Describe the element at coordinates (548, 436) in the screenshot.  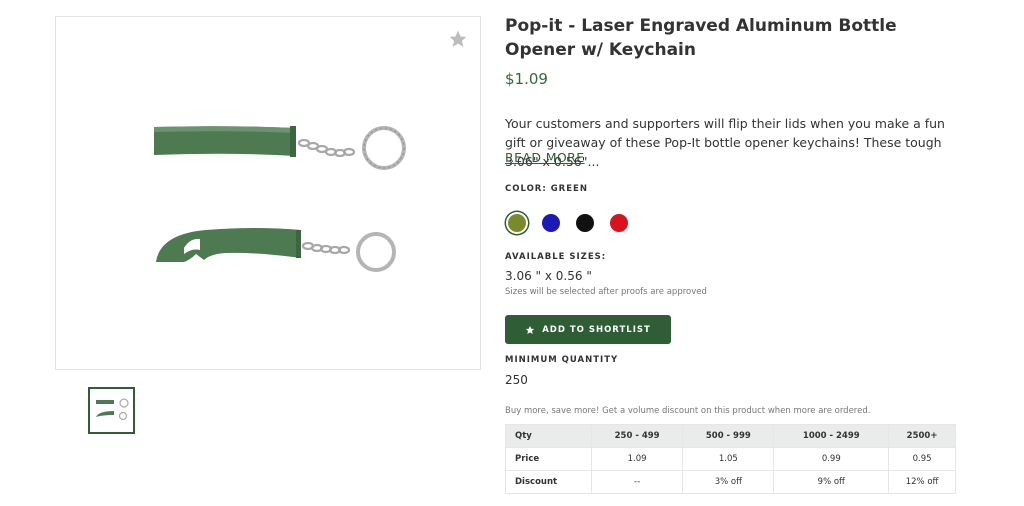
I see `table-header-cell: Qty` at that location.